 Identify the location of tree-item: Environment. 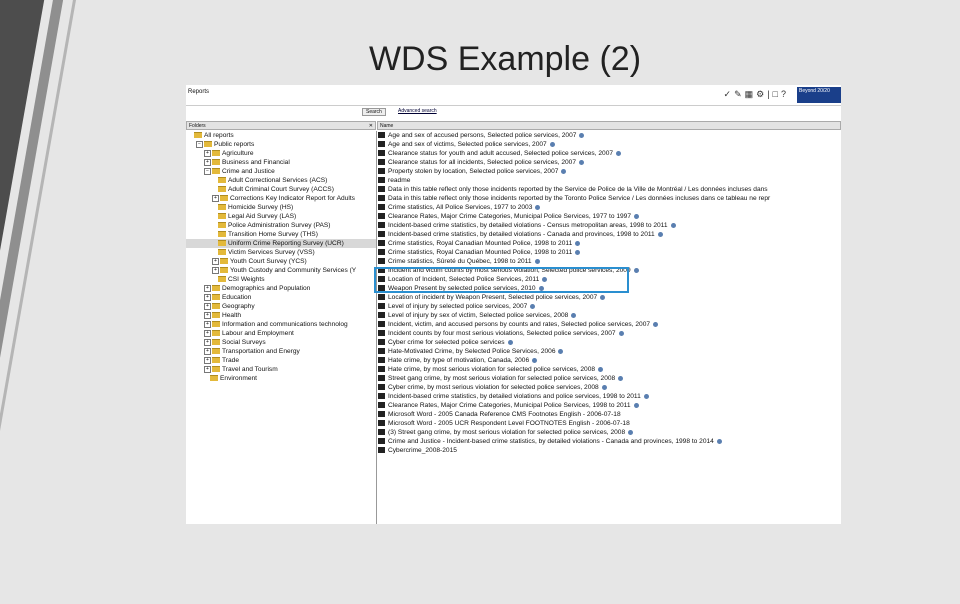
(281, 378).